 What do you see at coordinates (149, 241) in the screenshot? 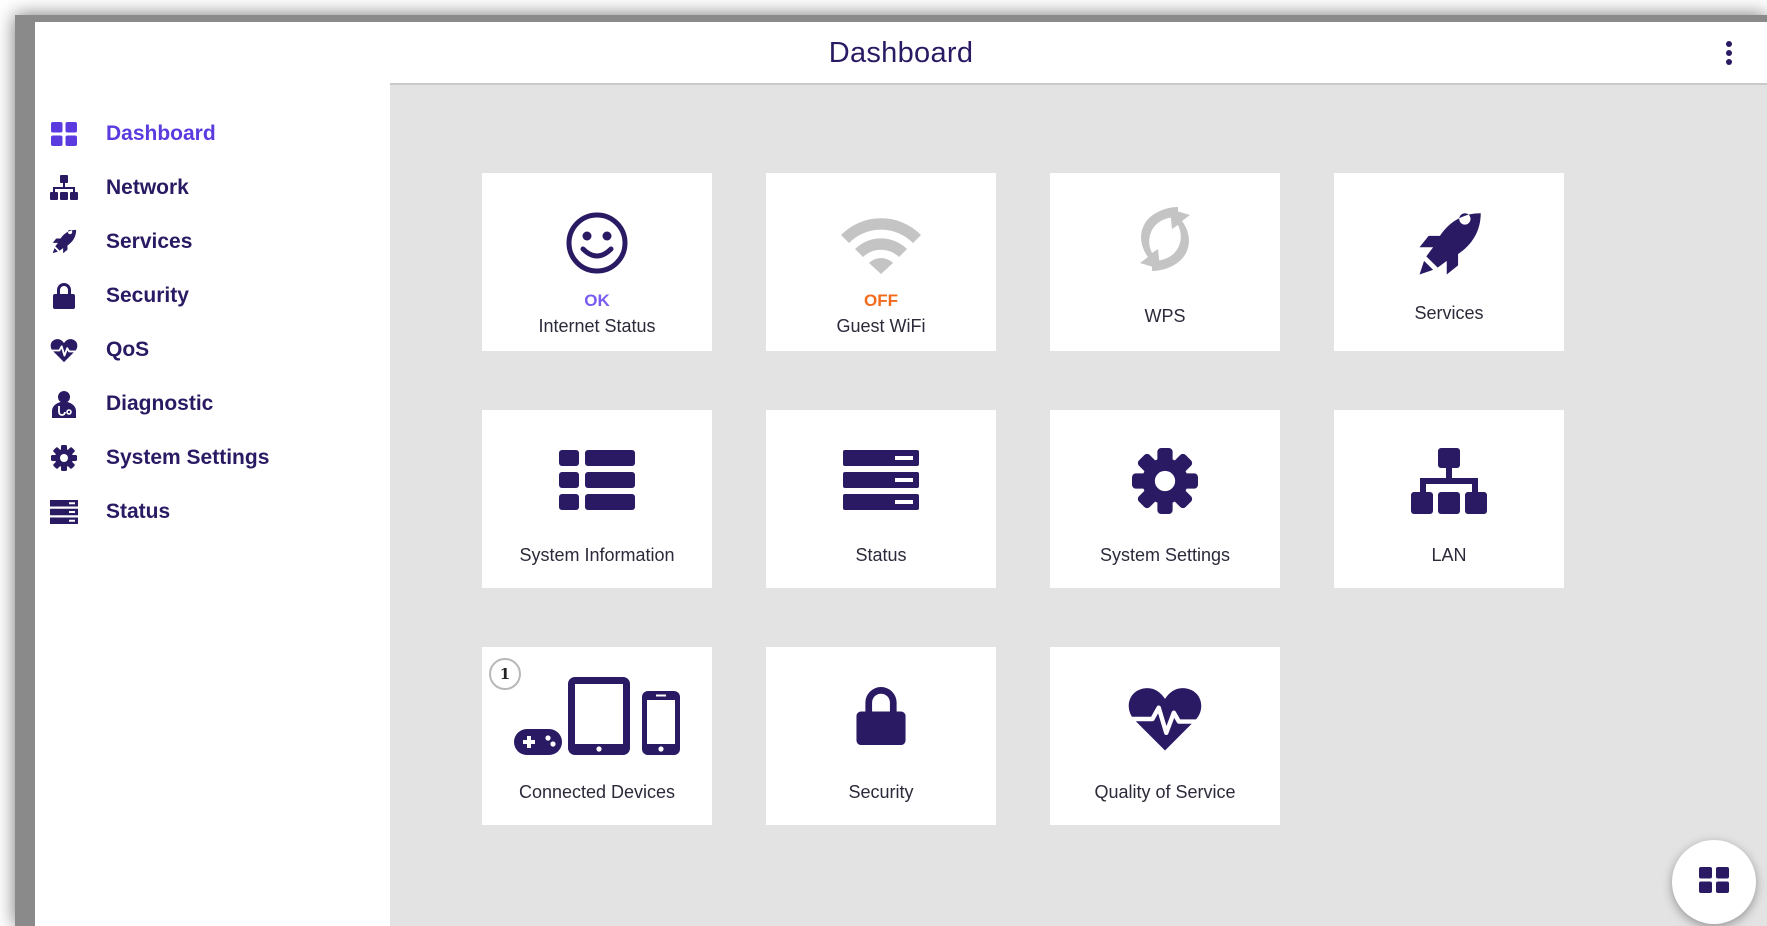
I see `sidebar-item-label: Services` at bounding box center [149, 241].